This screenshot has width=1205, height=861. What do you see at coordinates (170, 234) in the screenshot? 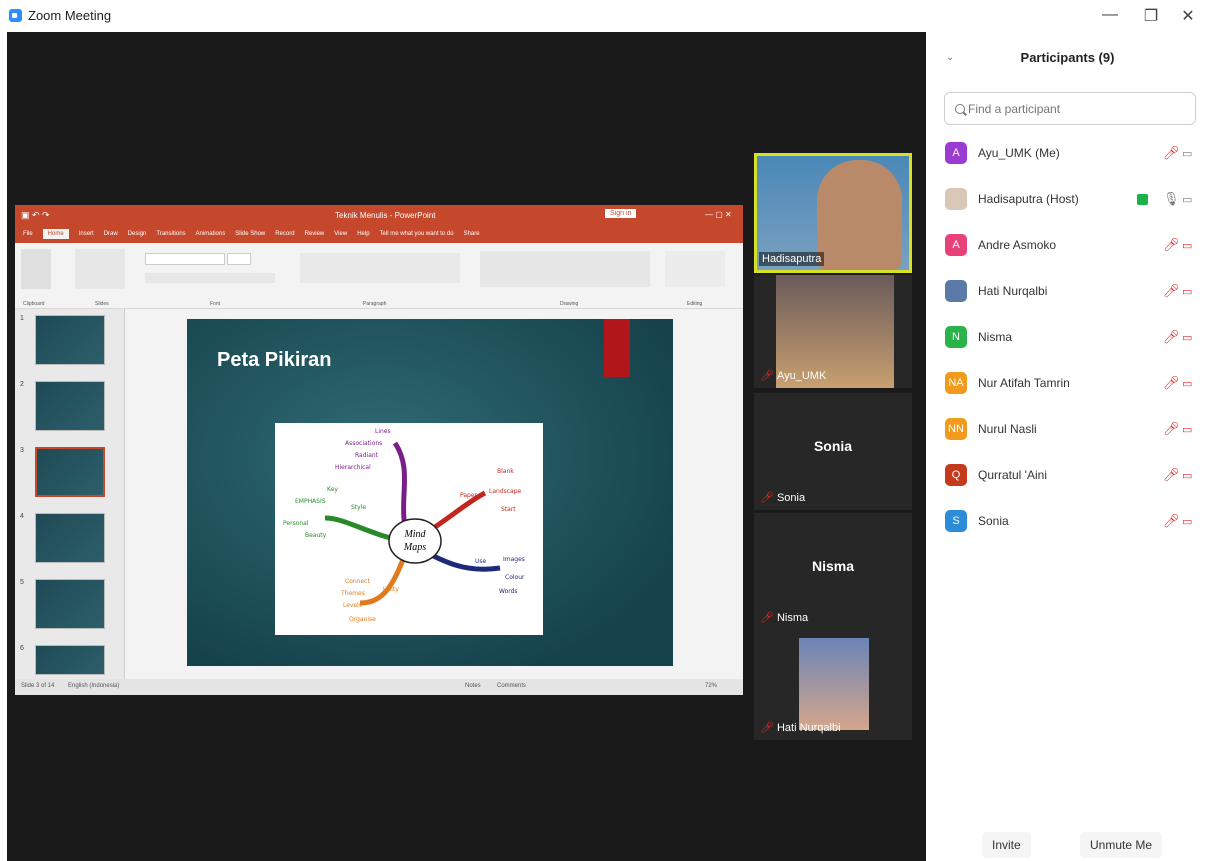
I see `ppt-tab: Transitions` at bounding box center [170, 234].